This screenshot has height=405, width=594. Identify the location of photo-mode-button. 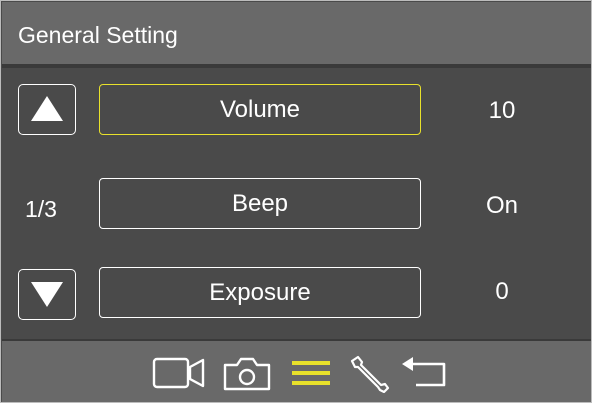
(247, 373).